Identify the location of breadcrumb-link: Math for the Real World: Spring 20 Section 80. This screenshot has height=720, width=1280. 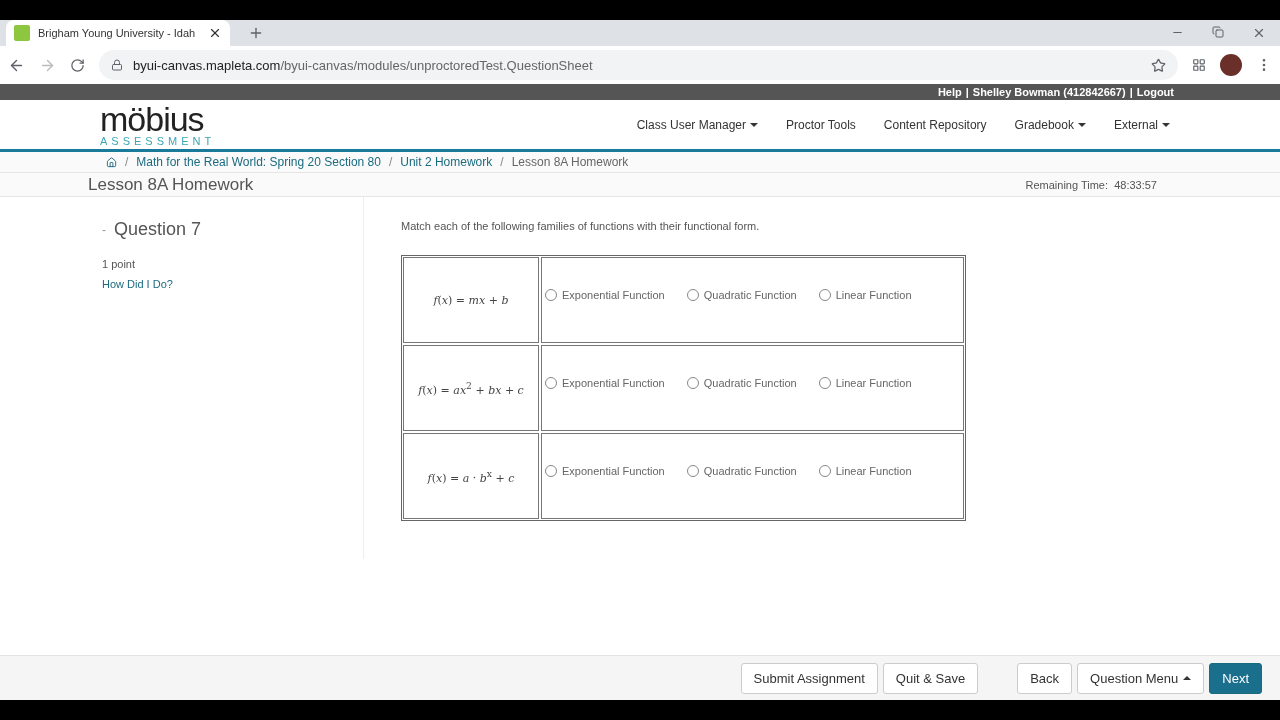
(258, 162).